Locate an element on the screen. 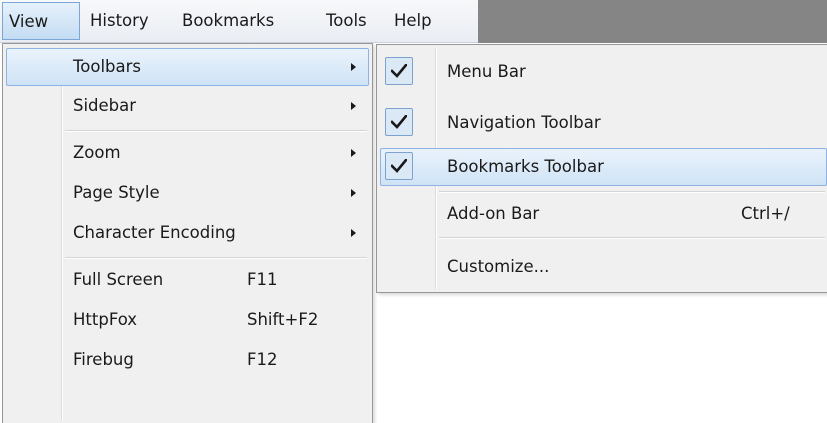 Image resolution: width=827 pixels, height=423 pixels. menu-item-bookmarks-toolbar: Bookmarks Toolbar is located at coordinates (603, 167).